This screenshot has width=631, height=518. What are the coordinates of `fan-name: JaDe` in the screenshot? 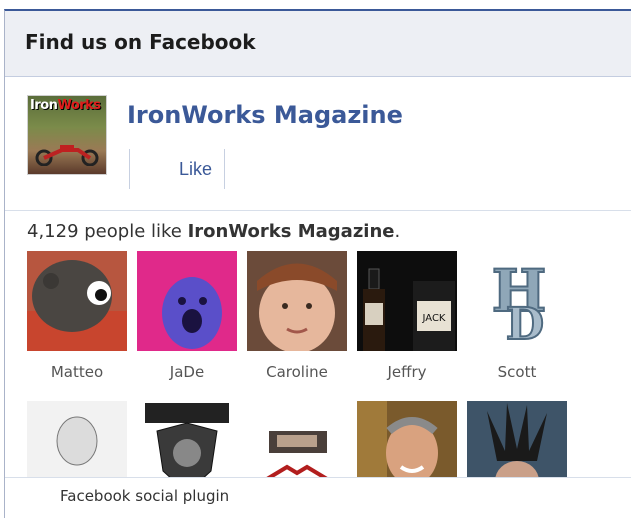 It's located at (187, 372).